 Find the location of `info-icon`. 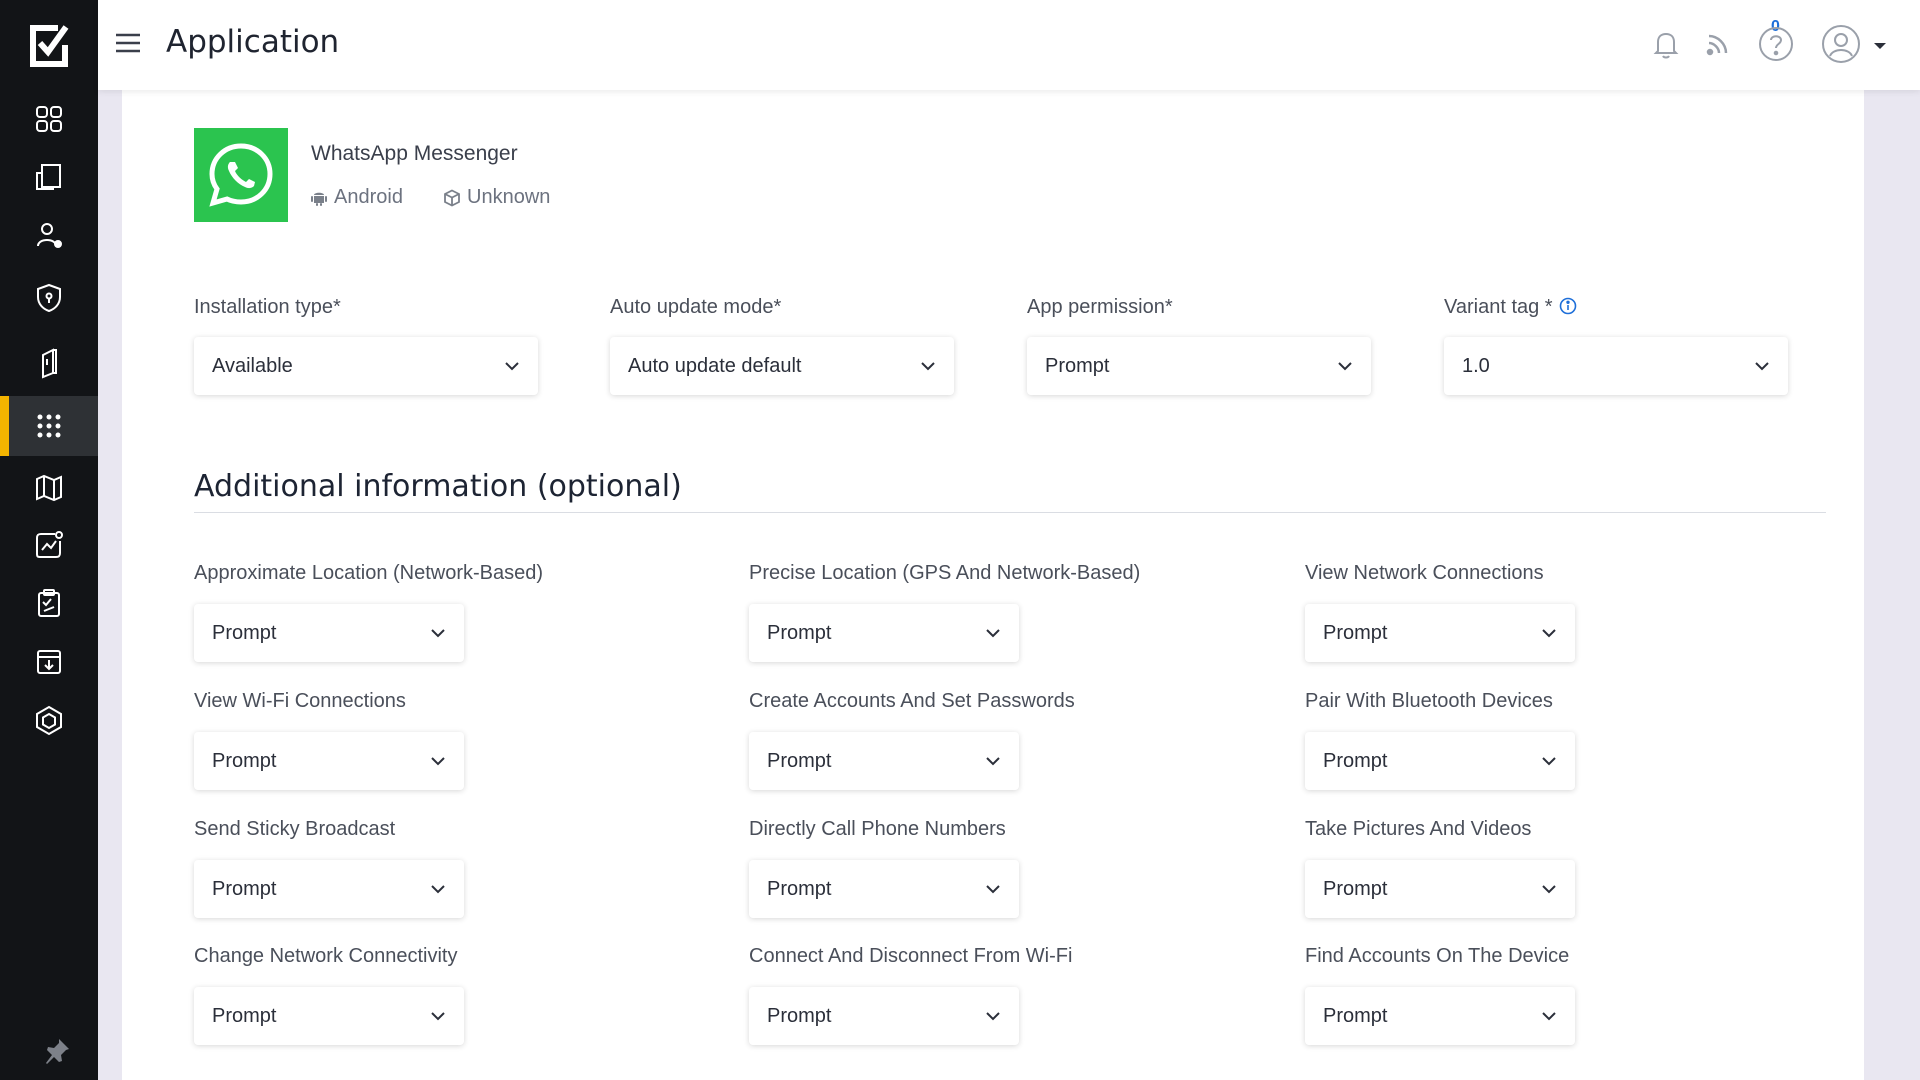

info-icon is located at coordinates (1568, 306).